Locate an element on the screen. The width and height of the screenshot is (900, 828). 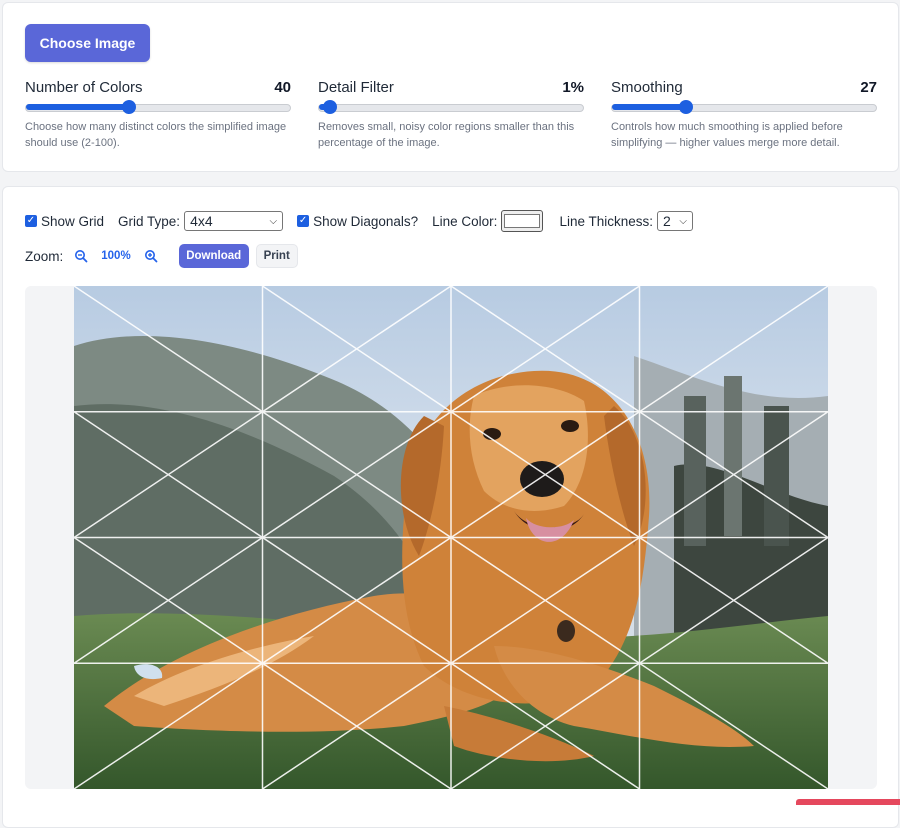
slider-value: 40 is located at coordinates (282, 87).